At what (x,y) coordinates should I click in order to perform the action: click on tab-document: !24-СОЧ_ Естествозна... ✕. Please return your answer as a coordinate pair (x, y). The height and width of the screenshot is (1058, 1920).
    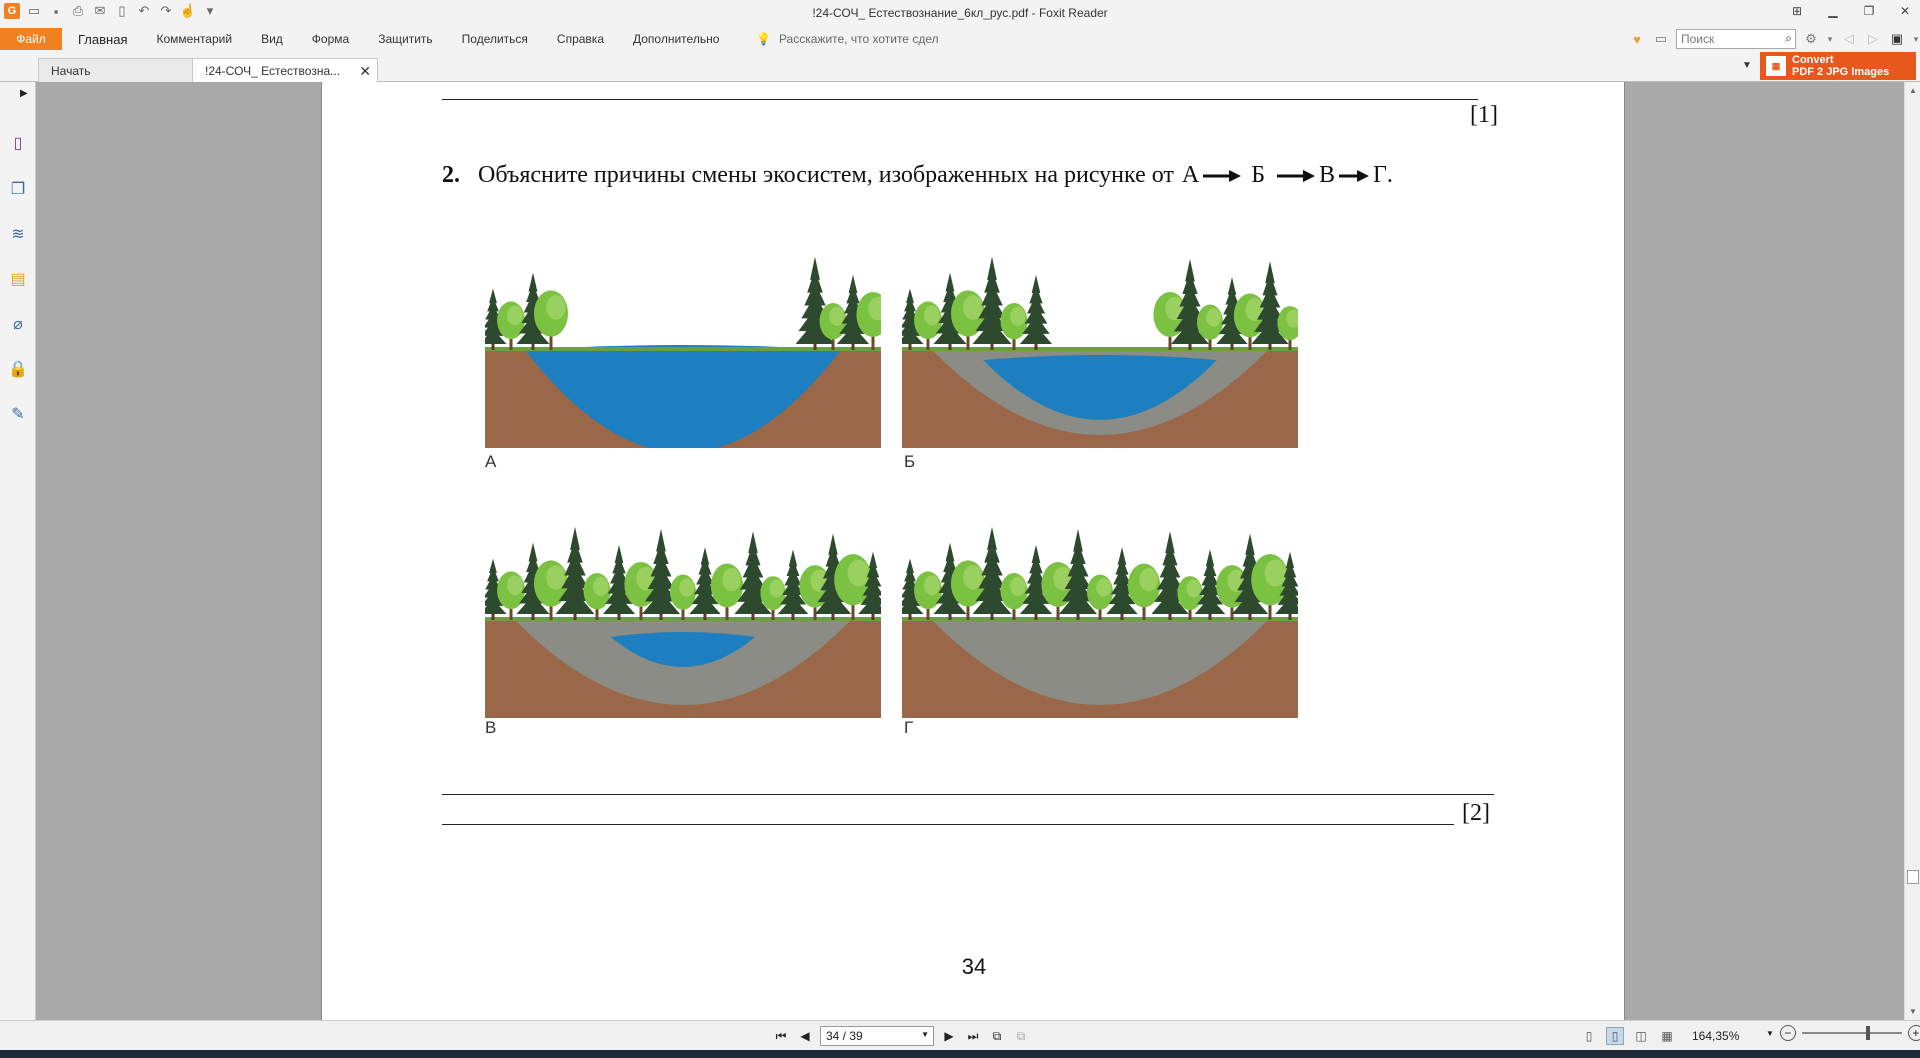
    Looking at the image, I should click on (285, 70).